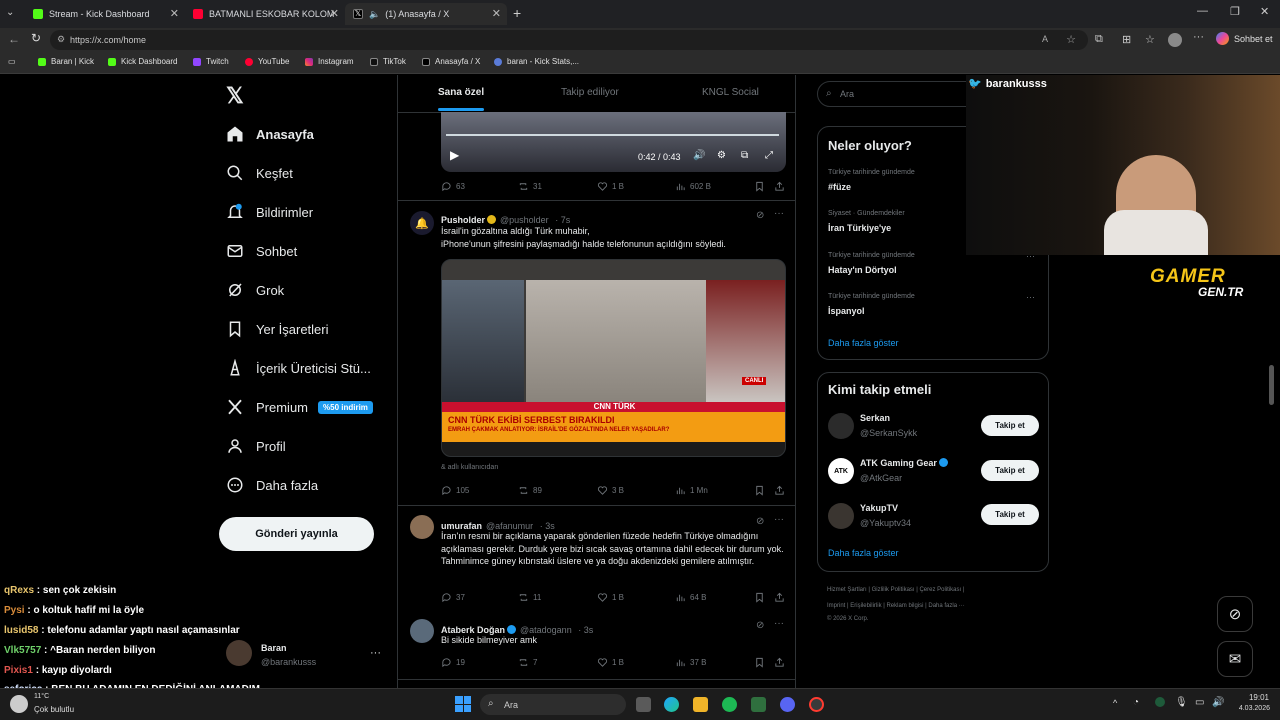 The width and height of the screenshot is (1280, 720). I want to click on grok-float-button: ⊘, so click(1235, 614).